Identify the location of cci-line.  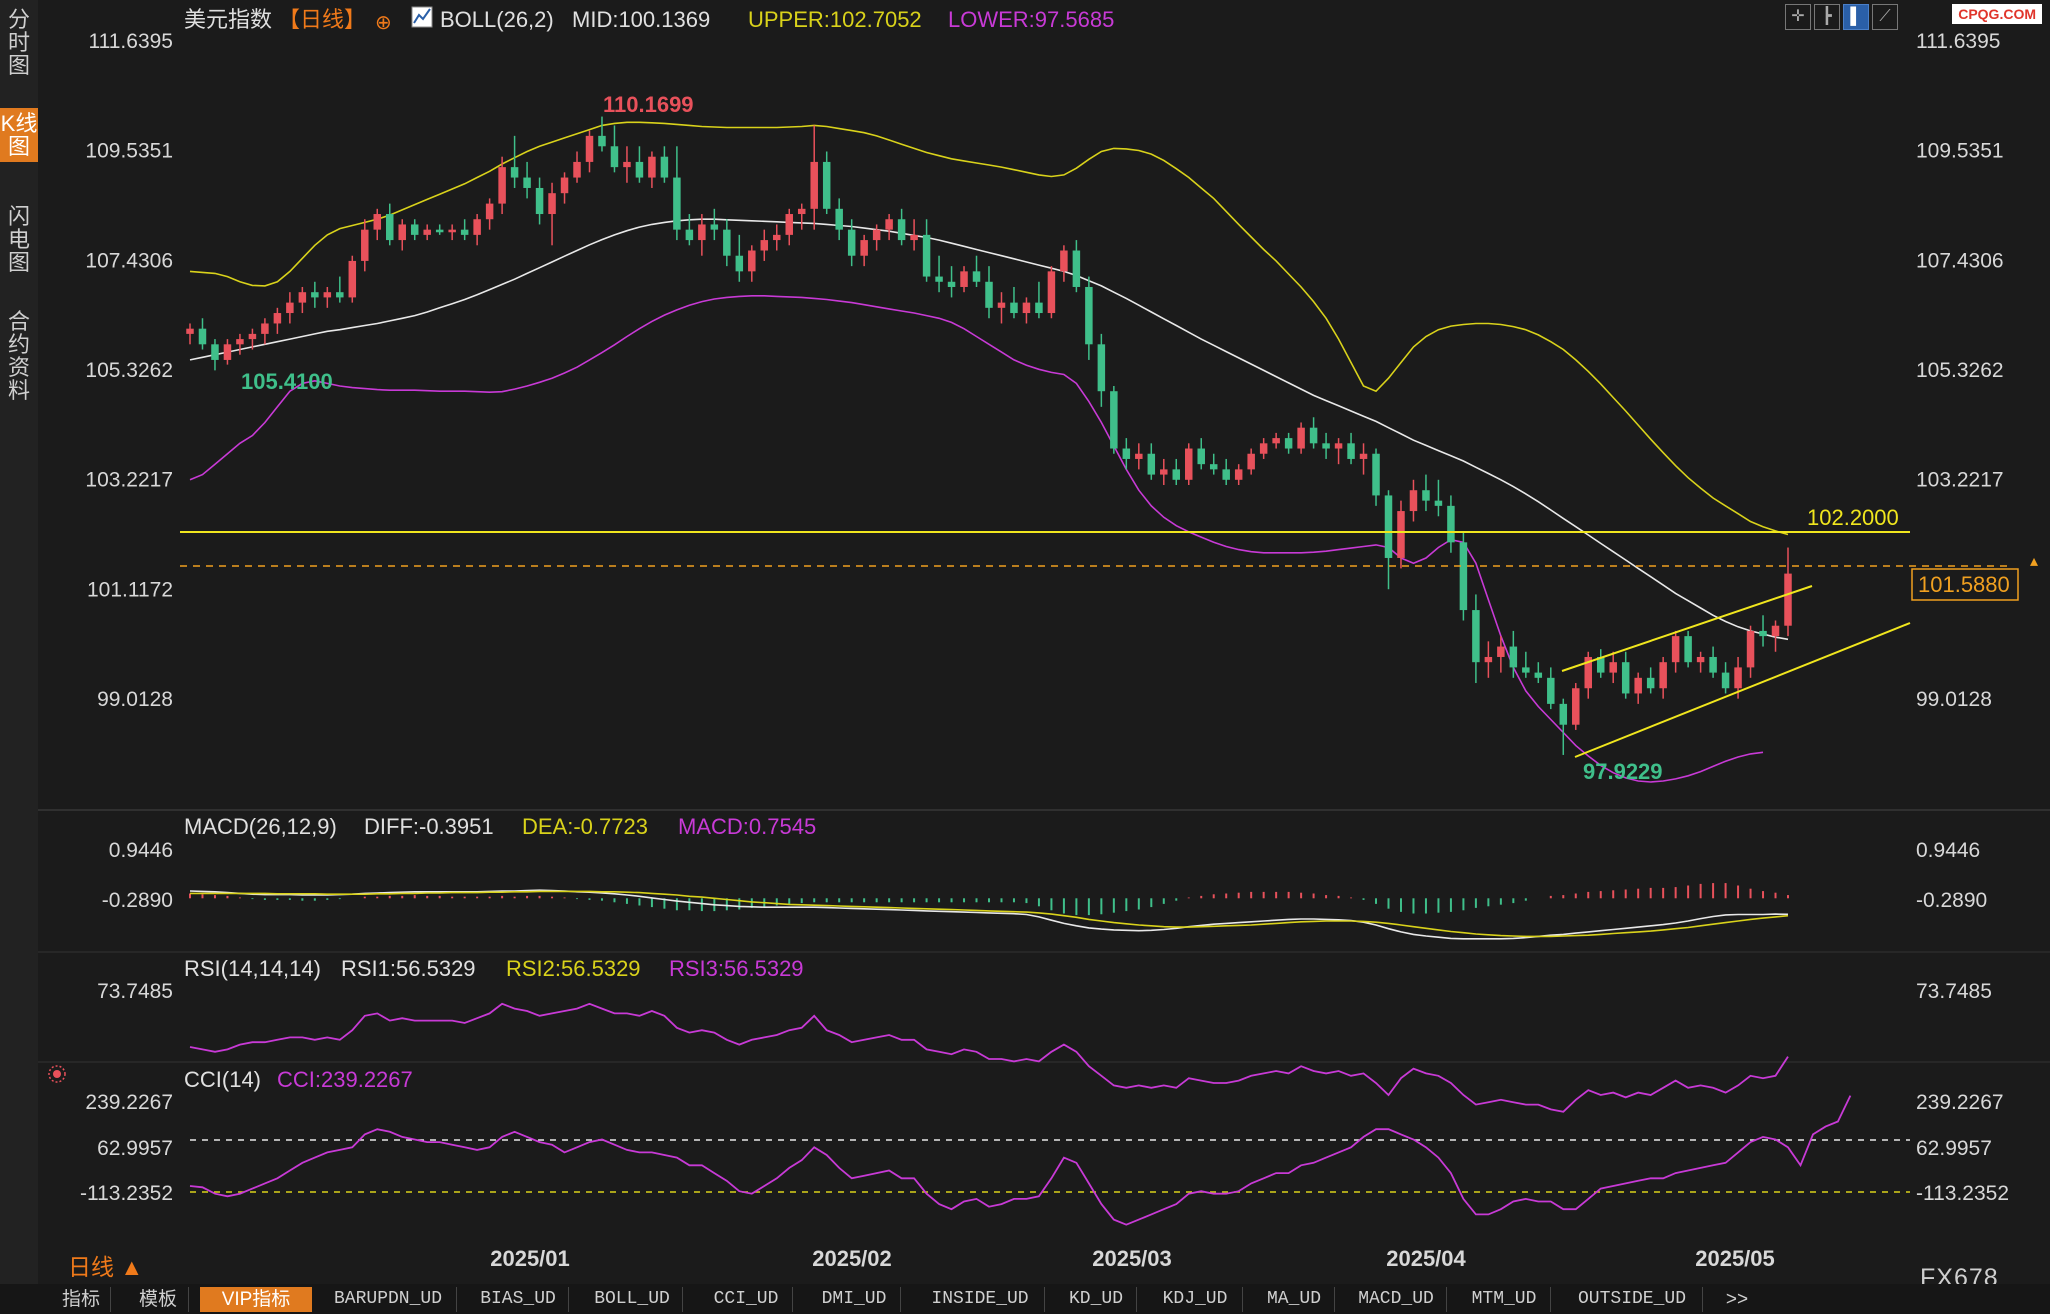
(1020, 1160).